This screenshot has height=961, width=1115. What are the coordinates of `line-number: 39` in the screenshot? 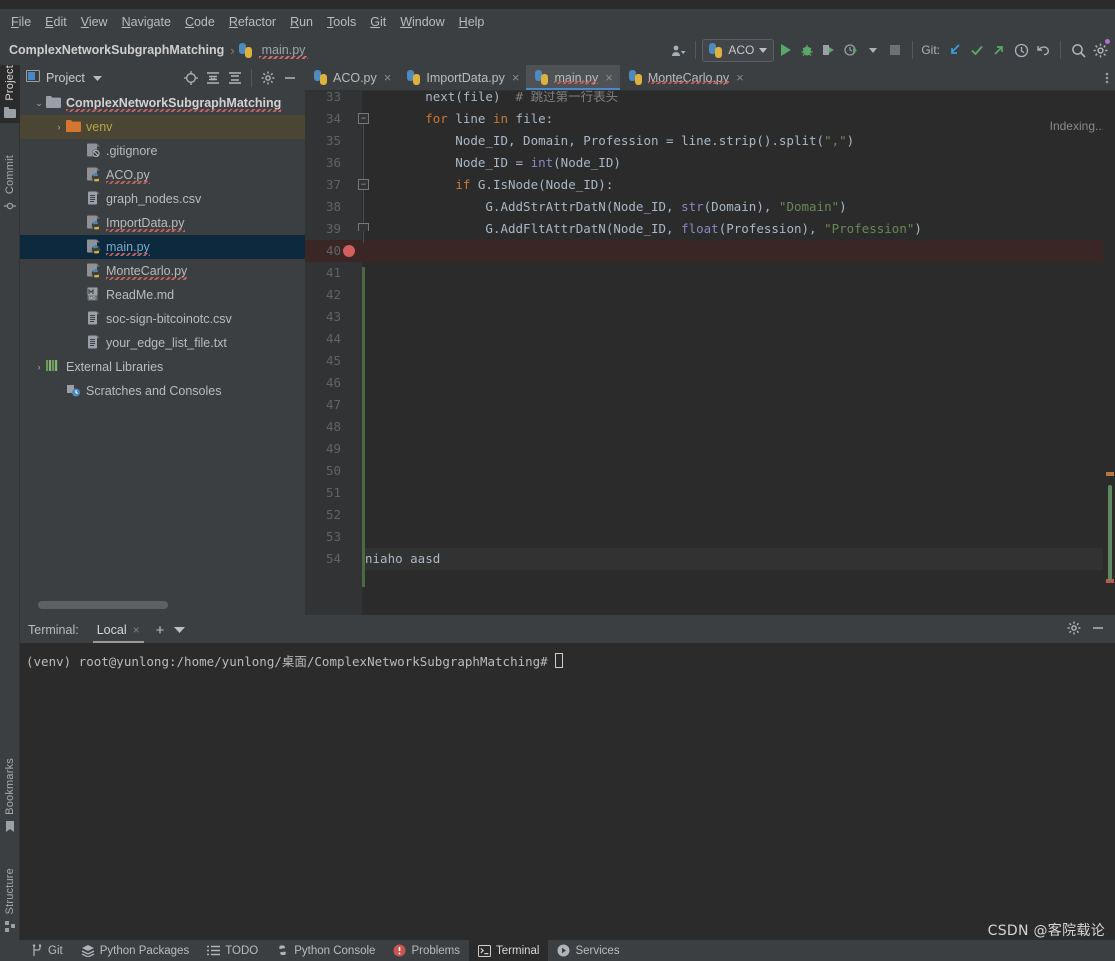 It's located at (323, 229).